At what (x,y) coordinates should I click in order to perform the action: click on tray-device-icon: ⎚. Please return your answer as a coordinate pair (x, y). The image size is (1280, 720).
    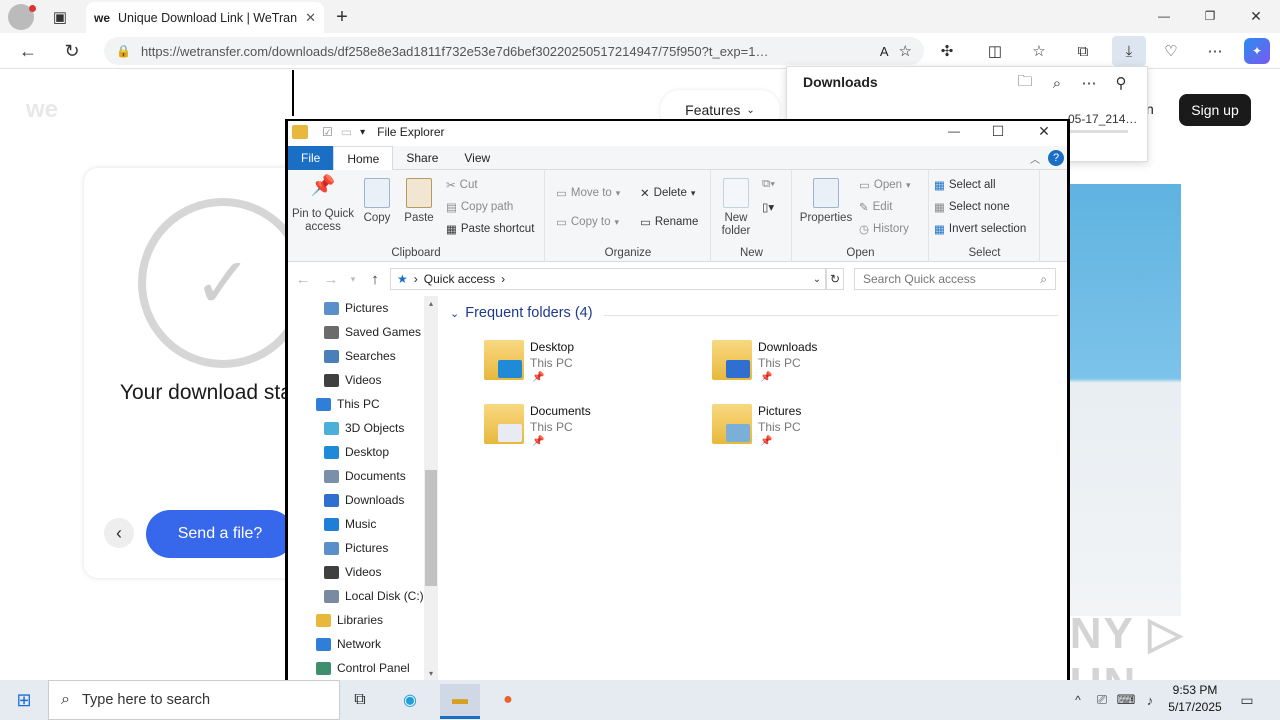
    Looking at the image, I should click on (1102, 700).